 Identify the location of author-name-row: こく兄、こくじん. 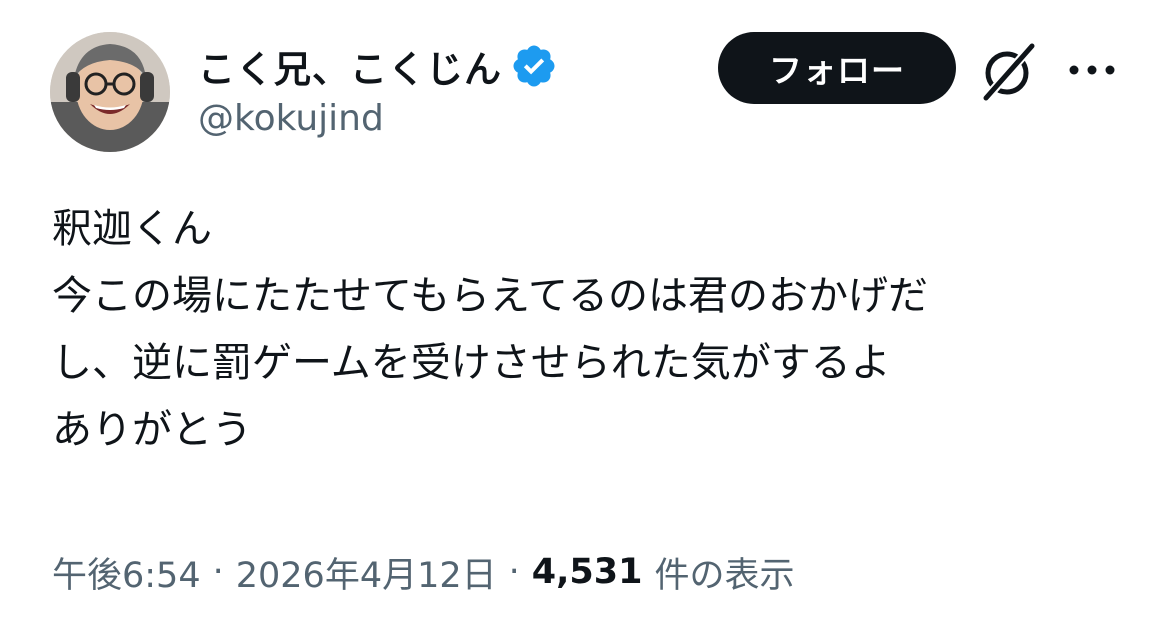
(378, 66).